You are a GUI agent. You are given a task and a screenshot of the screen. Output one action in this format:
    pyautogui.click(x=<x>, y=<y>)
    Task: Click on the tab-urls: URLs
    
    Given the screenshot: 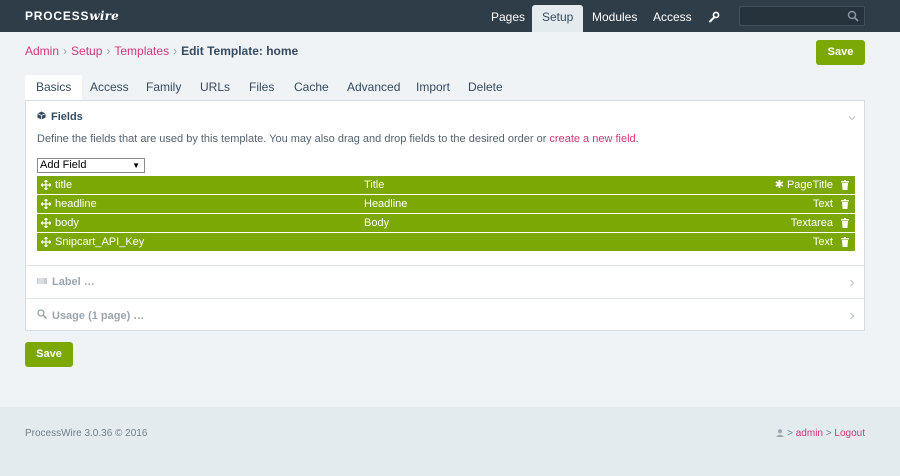 What is the action you would take?
    pyautogui.click(x=215, y=87)
    